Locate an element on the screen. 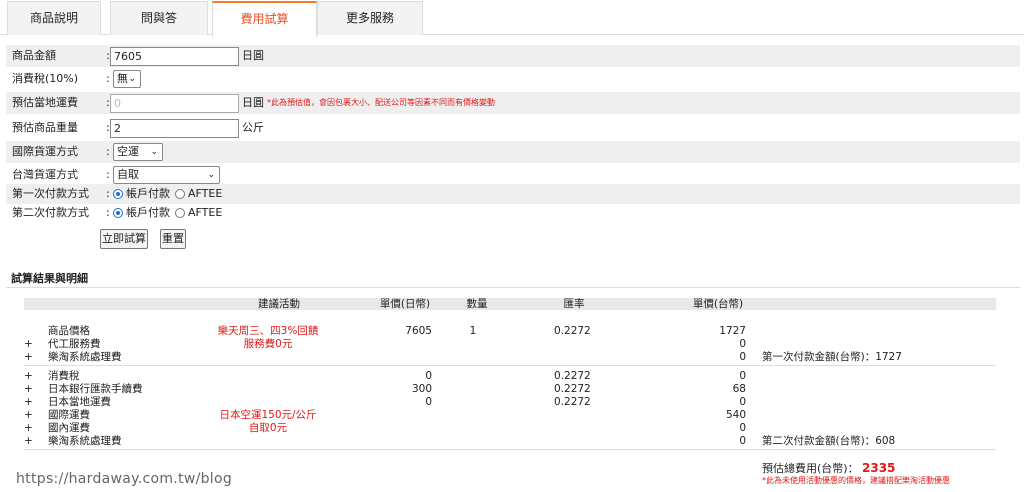 This screenshot has height=492, width=1024. twd-consumption-tax: 0 is located at coordinates (742, 376).